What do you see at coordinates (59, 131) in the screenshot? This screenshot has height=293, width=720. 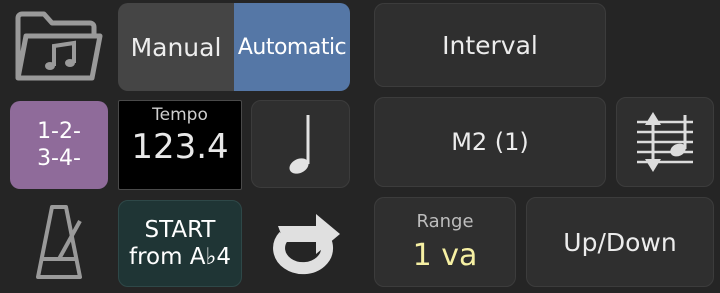 I see `count-pattern-line1: 1-2-` at bounding box center [59, 131].